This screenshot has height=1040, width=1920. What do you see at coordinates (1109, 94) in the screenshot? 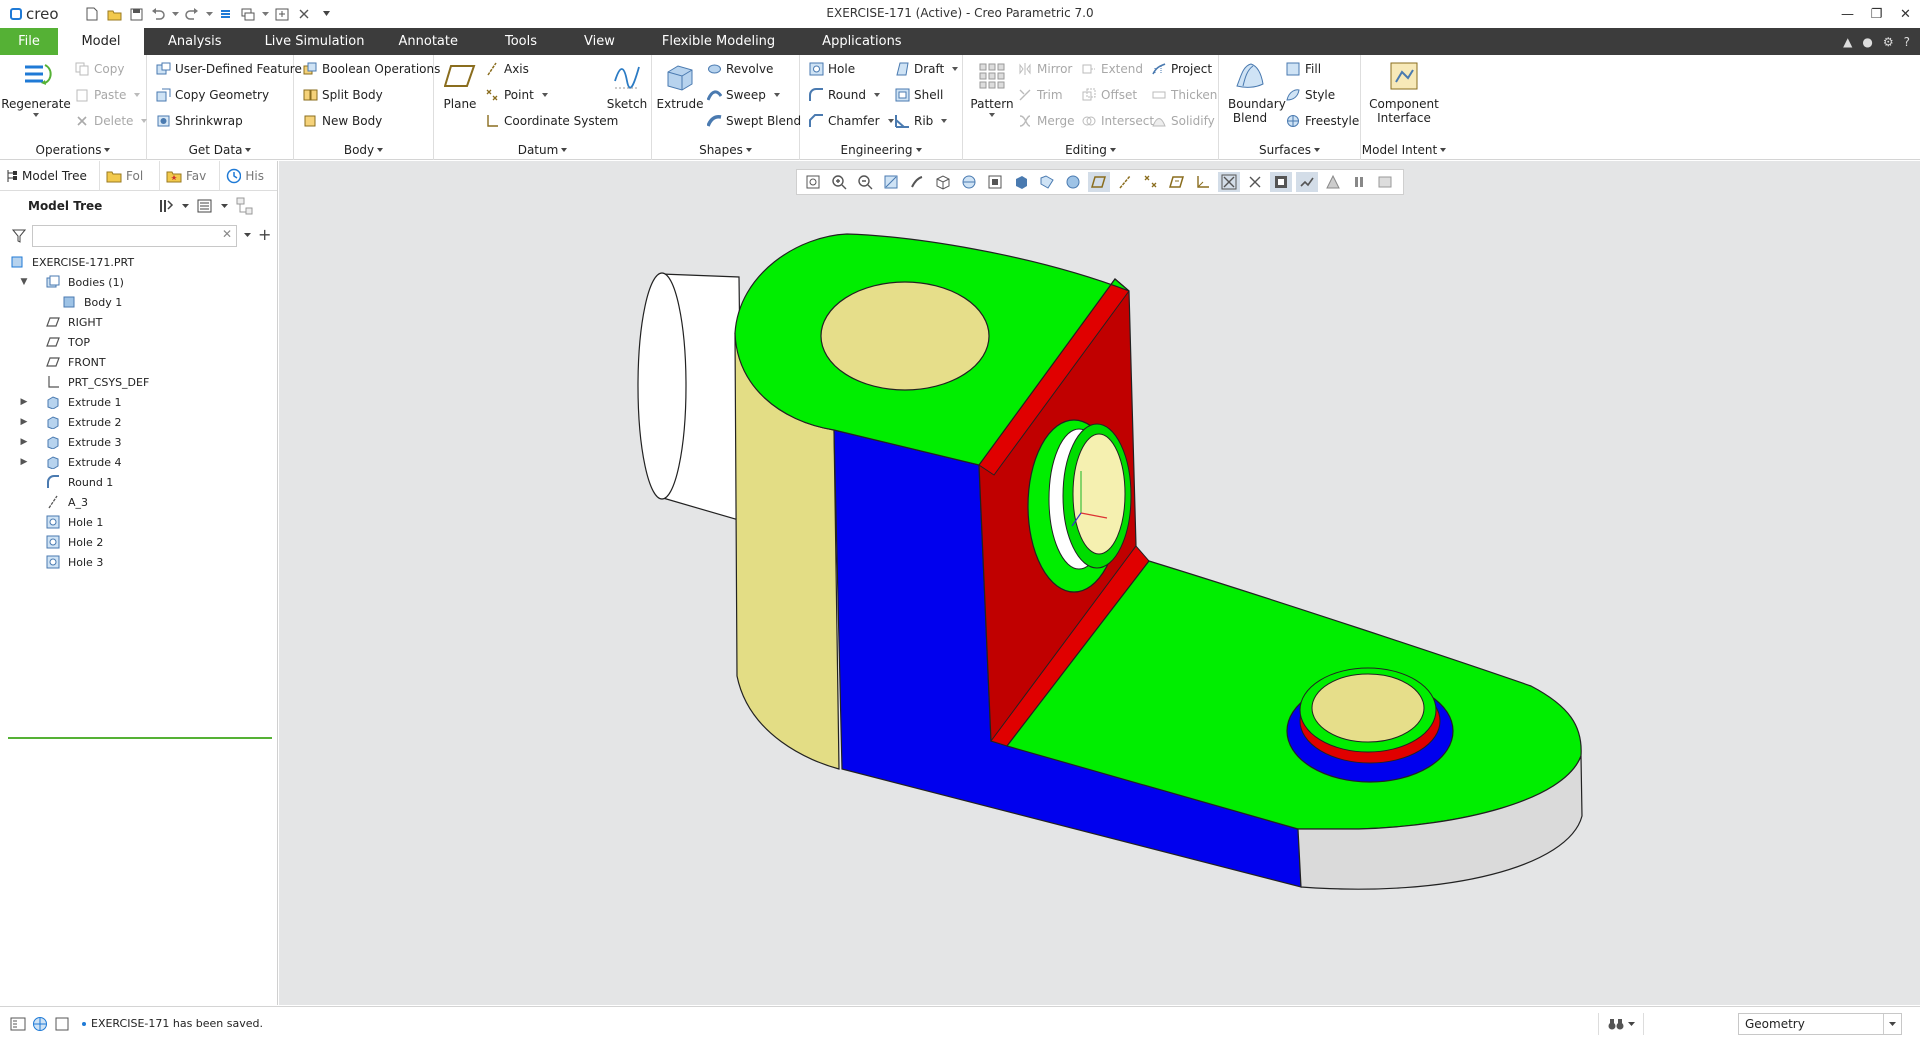
I see `offset-button: Offset` at bounding box center [1109, 94].